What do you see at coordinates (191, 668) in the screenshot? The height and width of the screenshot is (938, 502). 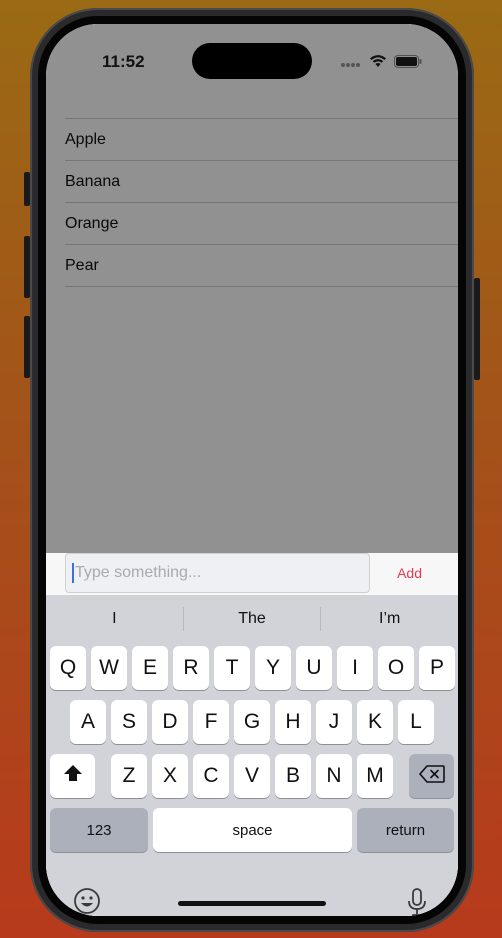 I see `key-r: R` at bounding box center [191, 668].